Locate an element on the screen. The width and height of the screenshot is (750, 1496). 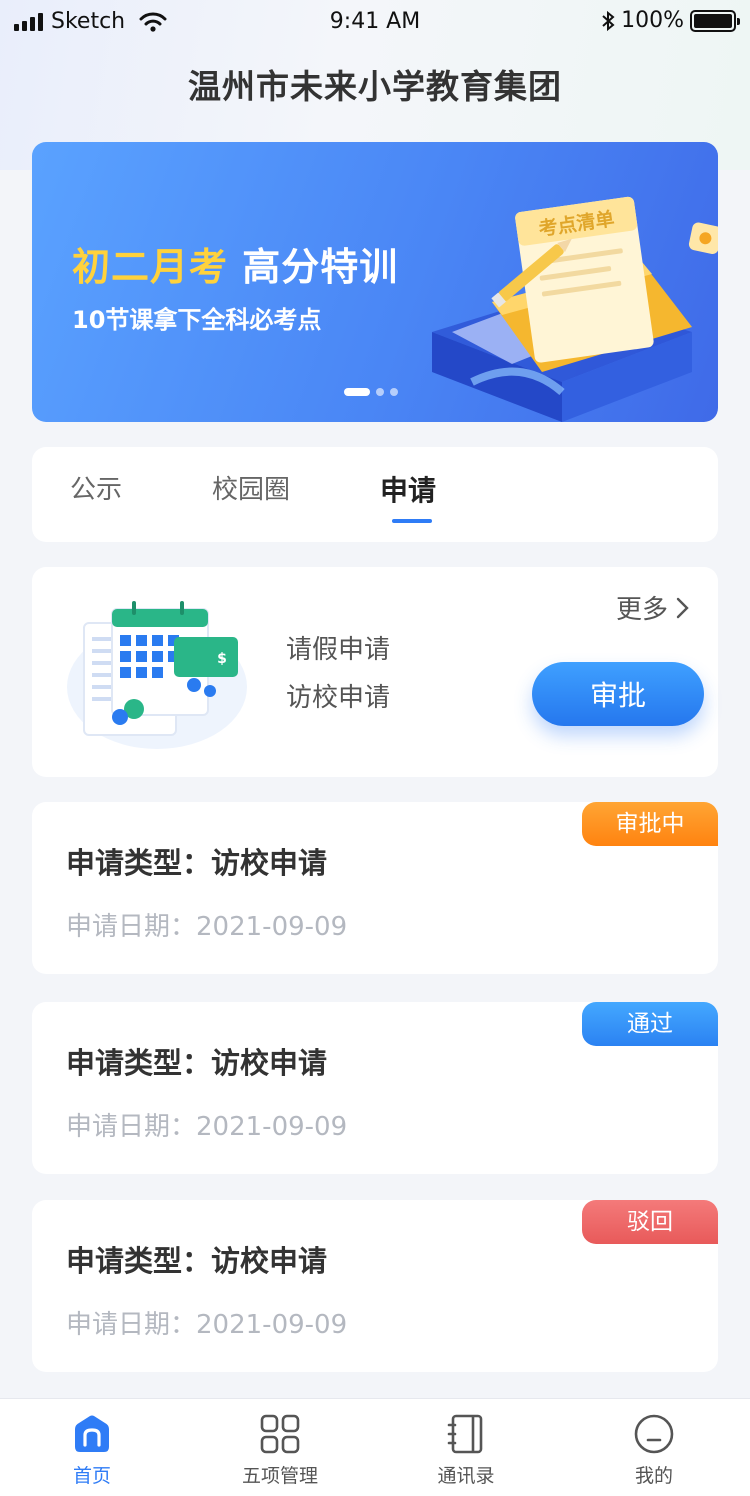
more-link: 更多 is located at coordinates (653, 607).